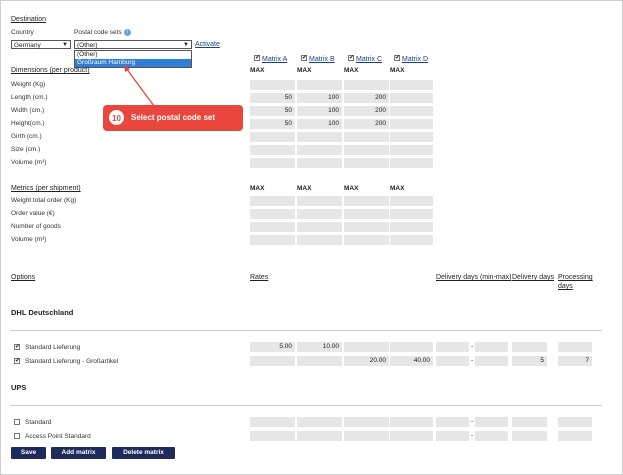  I want to click on save-button: Save, so click(28, 453).